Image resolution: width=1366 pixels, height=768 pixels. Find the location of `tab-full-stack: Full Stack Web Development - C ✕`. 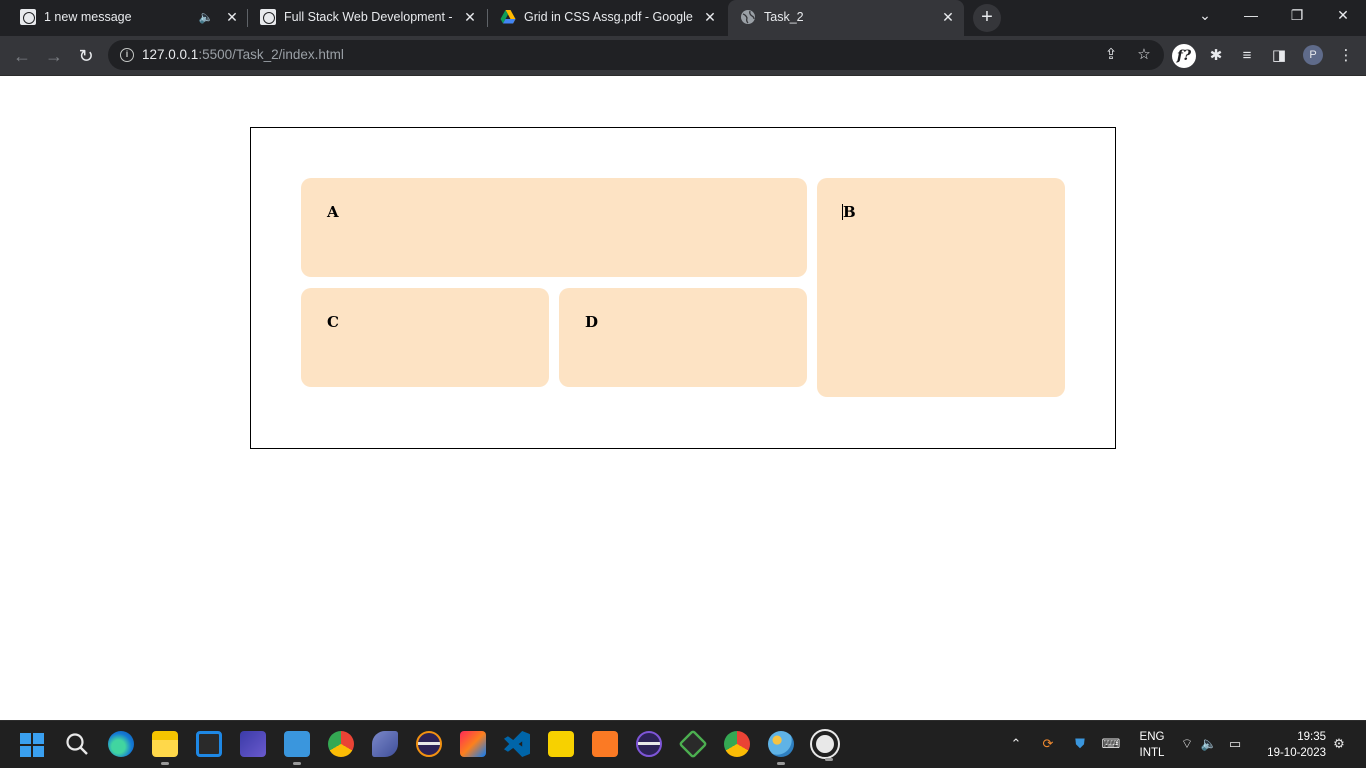

tab-full-stack: Full Stack Web Development - C ✕ is located at coordinates (368, 17).